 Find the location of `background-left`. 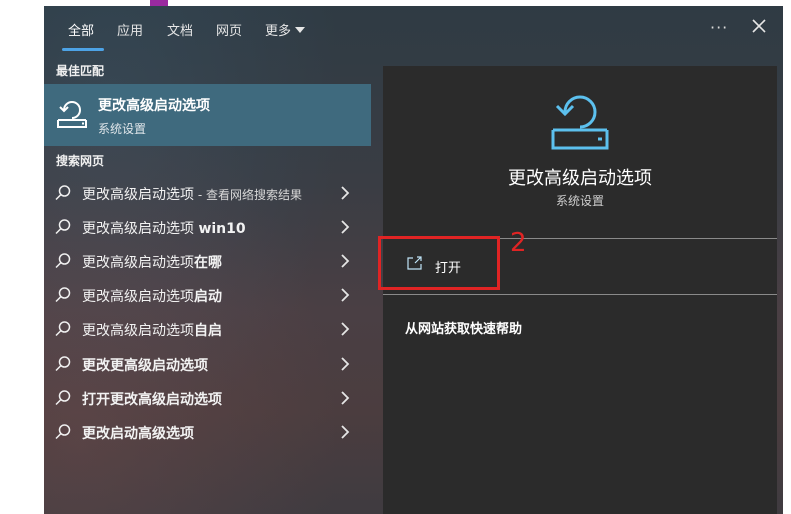

background-left is located at coordinates (22, 257).